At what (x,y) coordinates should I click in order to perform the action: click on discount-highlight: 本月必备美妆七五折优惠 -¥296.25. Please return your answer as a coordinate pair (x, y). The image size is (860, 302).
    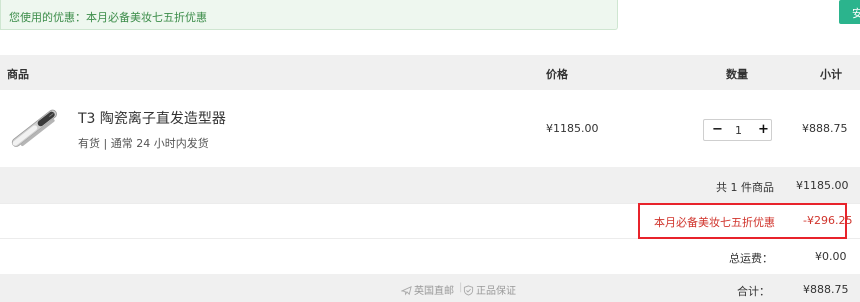
    Looking at the image, I should click on (745, 221).